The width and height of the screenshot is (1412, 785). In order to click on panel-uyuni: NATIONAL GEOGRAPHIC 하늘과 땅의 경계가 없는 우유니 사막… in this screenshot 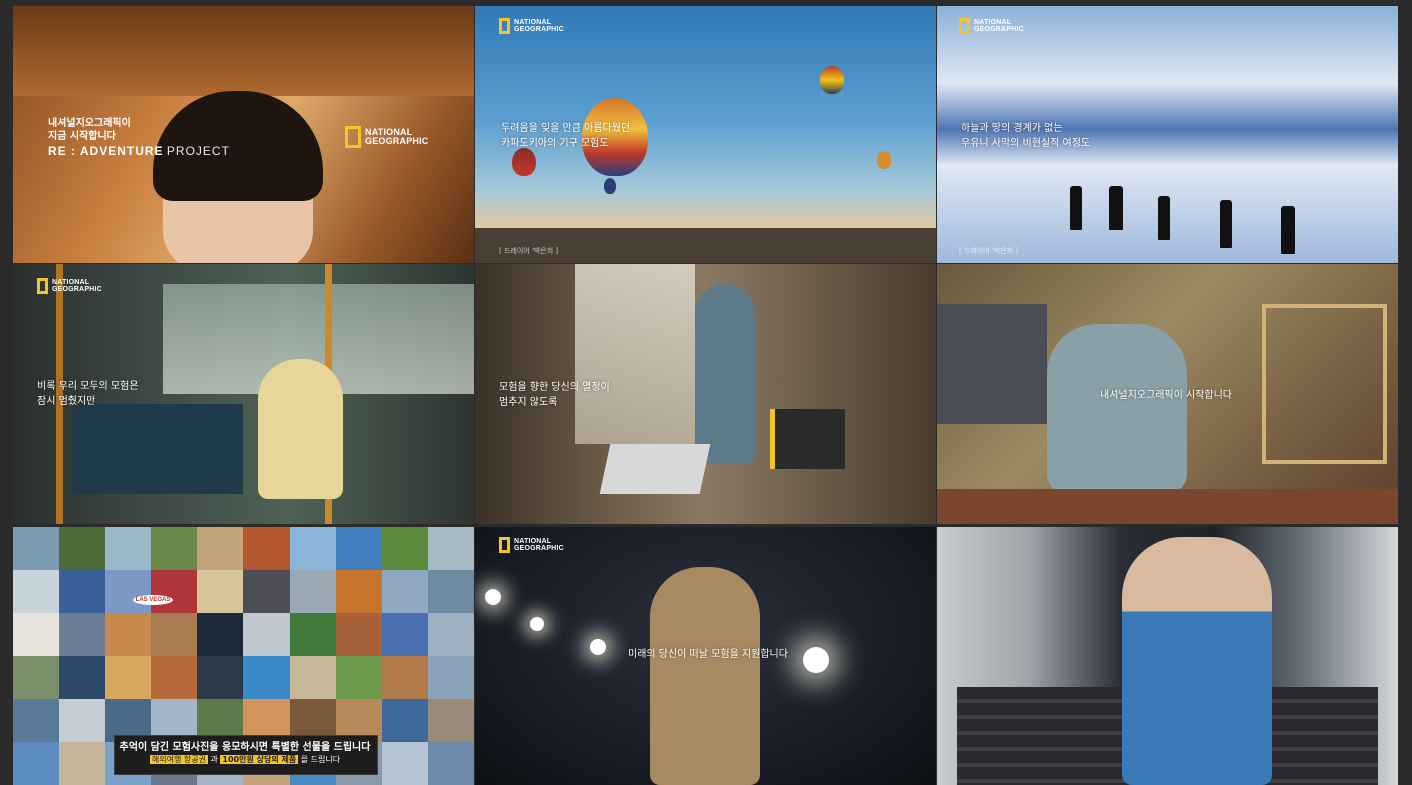, I will do `click(1167, 134)`.